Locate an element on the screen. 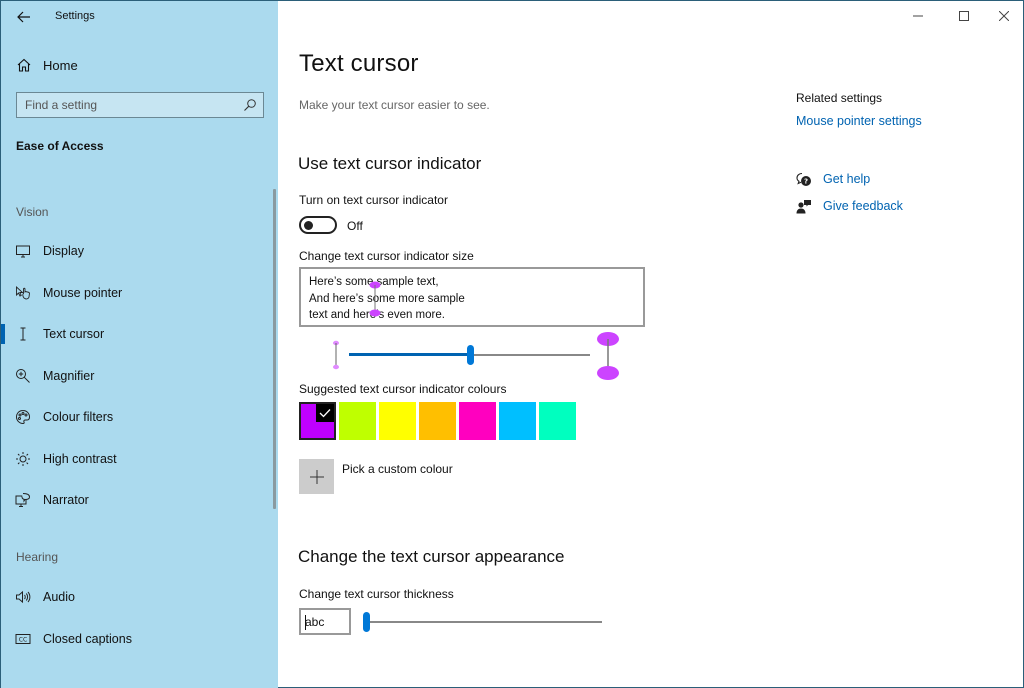 The width and height of the screenshot is (1024, 688). size-label: Change text cursor indicator size is located at coordinates (386, 256).